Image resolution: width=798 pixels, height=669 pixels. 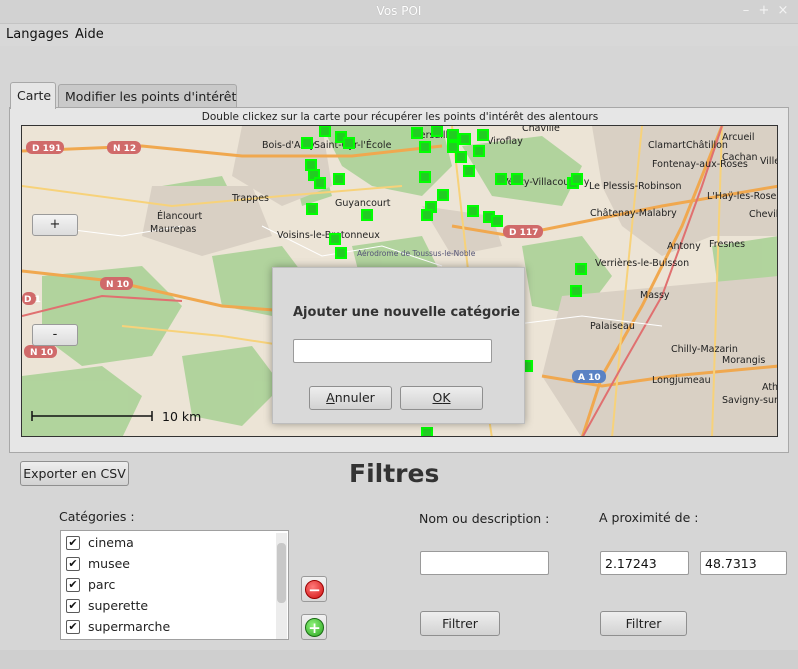 I want to click on status-strip, so click(x=399, y=659).